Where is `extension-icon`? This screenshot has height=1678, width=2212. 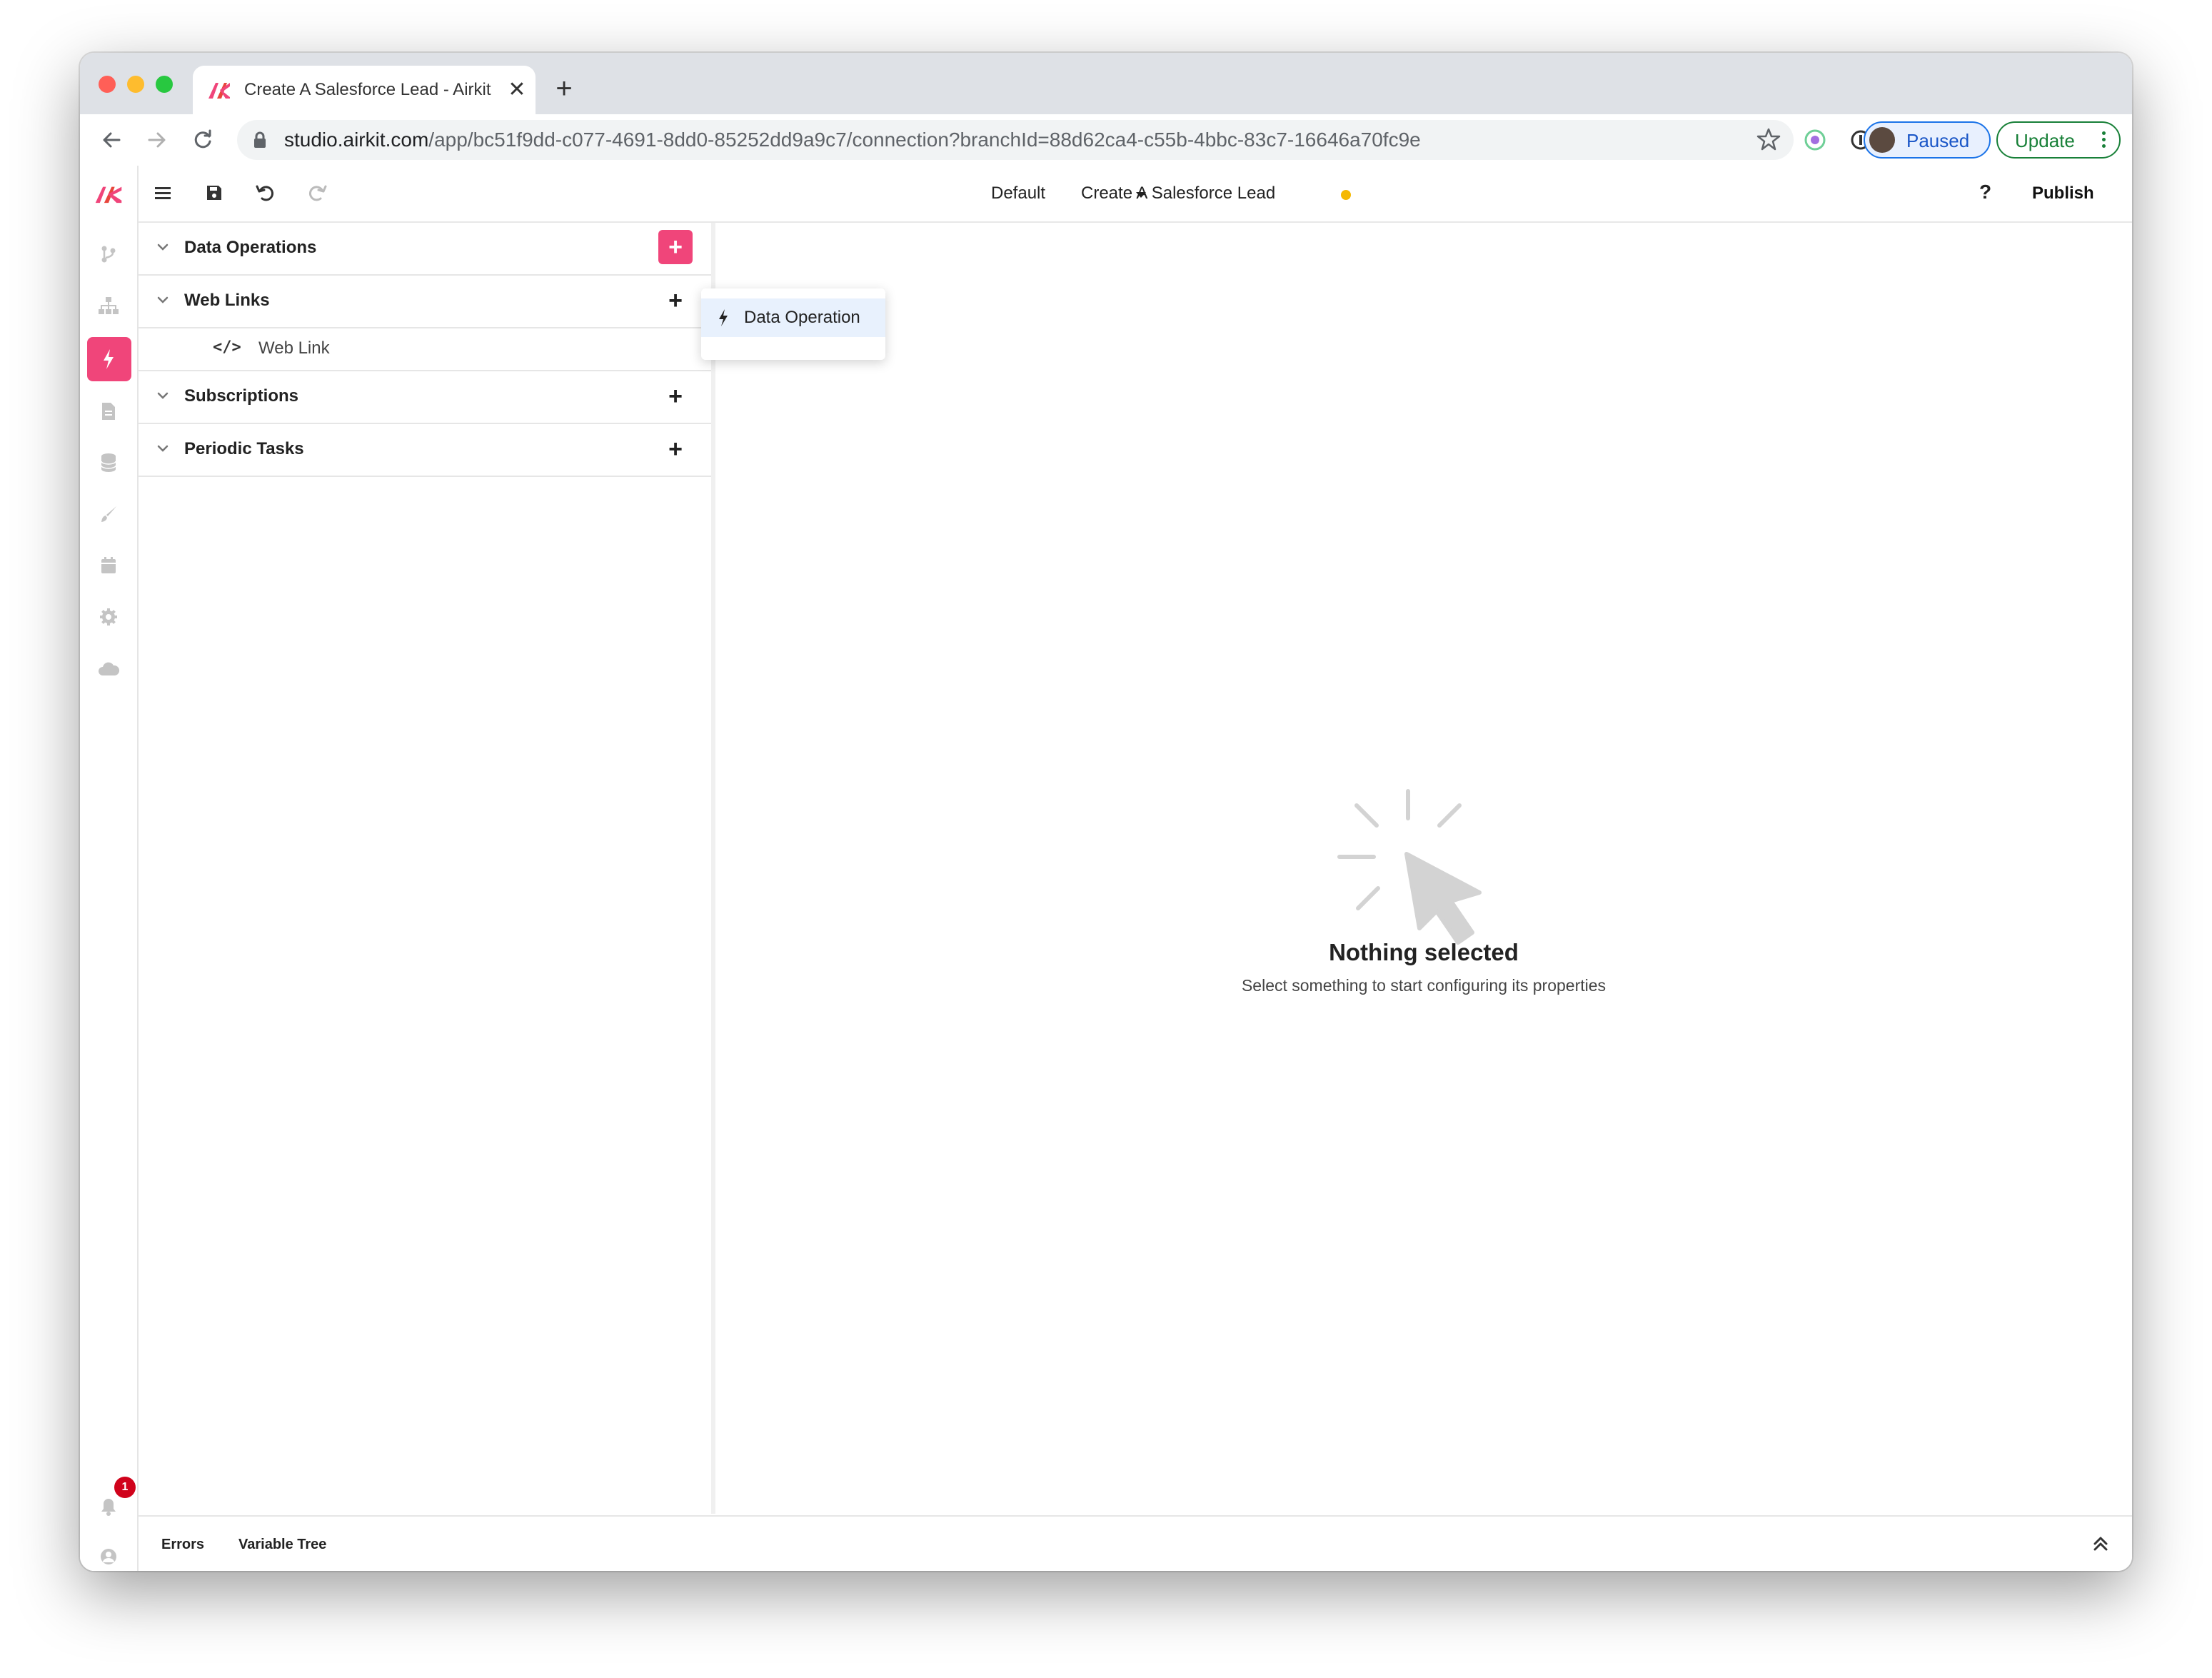
extension-icon is located at coordinates (1815, 140).